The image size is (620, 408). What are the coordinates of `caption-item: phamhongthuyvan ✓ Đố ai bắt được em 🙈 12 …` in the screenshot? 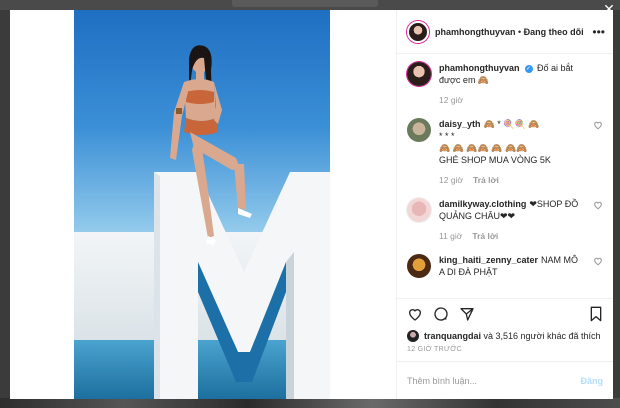 It's located at (505, 87).